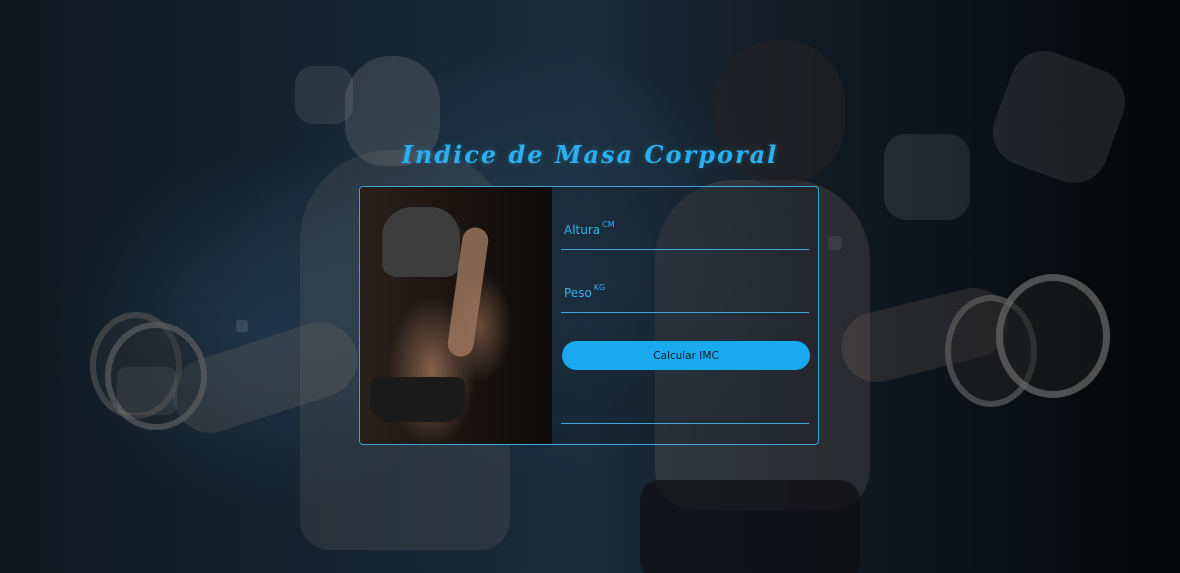 This screenshot has width=1180, height=573. I want to click on altura-label: Altura CM, so click(589, 228).